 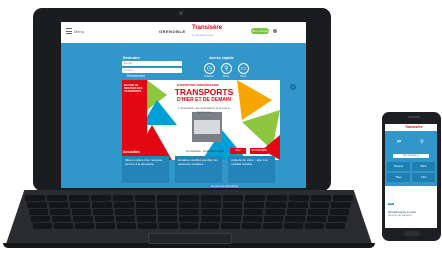 What do you see at coordinates (399, 142) in the screenshot?
I see `route-icon: ⇄` at bounding box center [399, 142].